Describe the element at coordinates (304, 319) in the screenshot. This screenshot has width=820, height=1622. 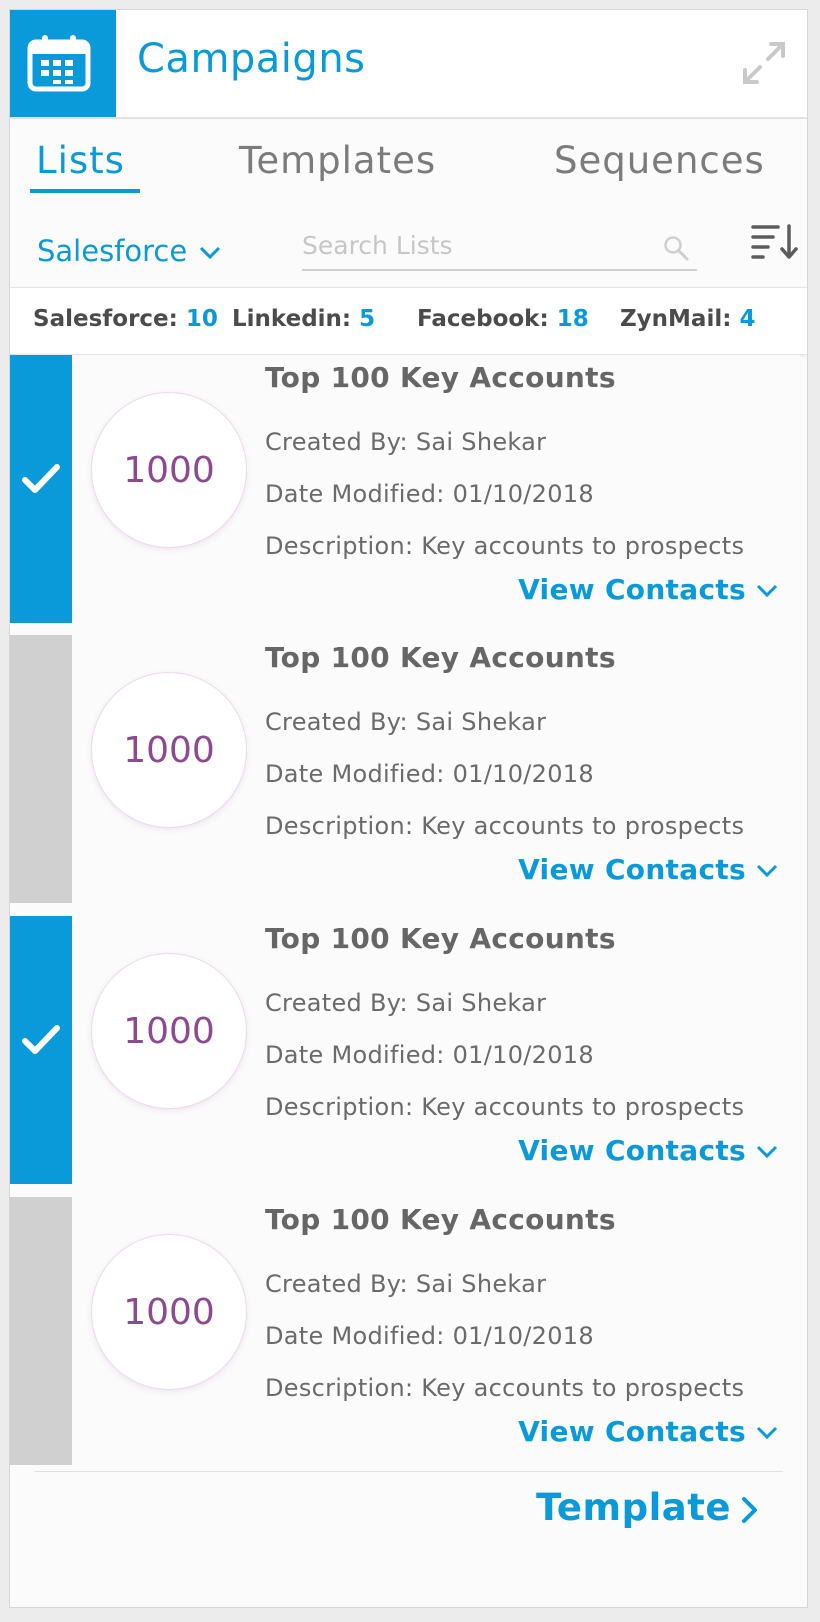
I see `count-linkedin: Linkedin: 5` at that location.